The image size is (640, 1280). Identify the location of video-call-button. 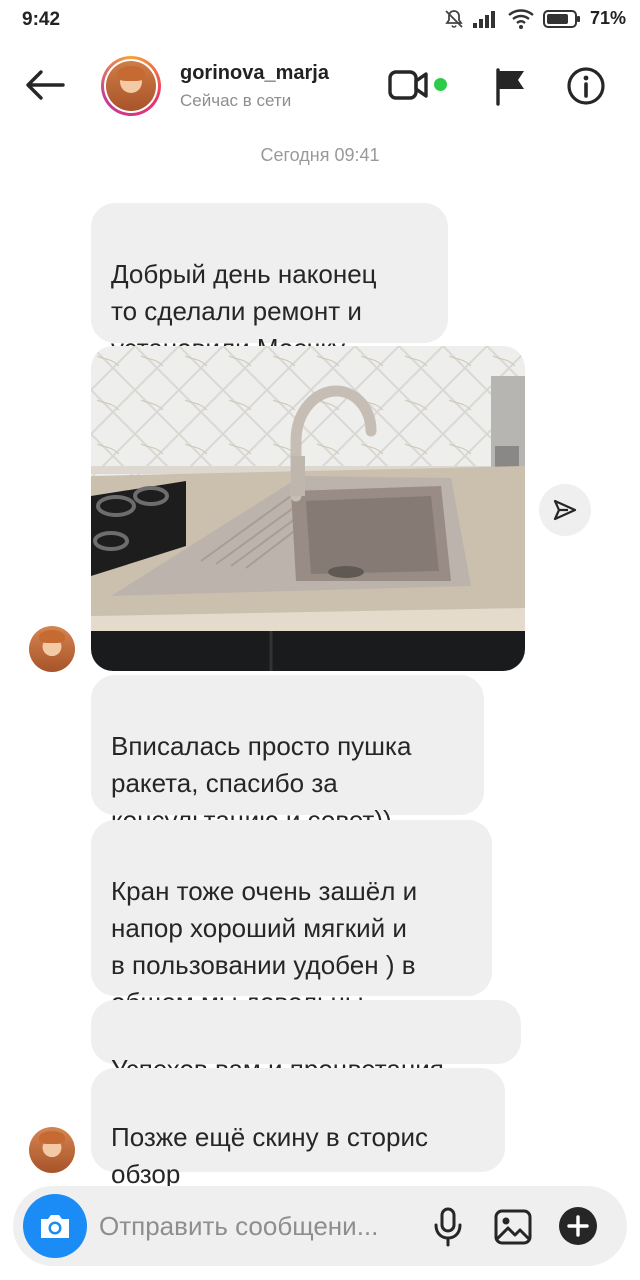
(409, 85).